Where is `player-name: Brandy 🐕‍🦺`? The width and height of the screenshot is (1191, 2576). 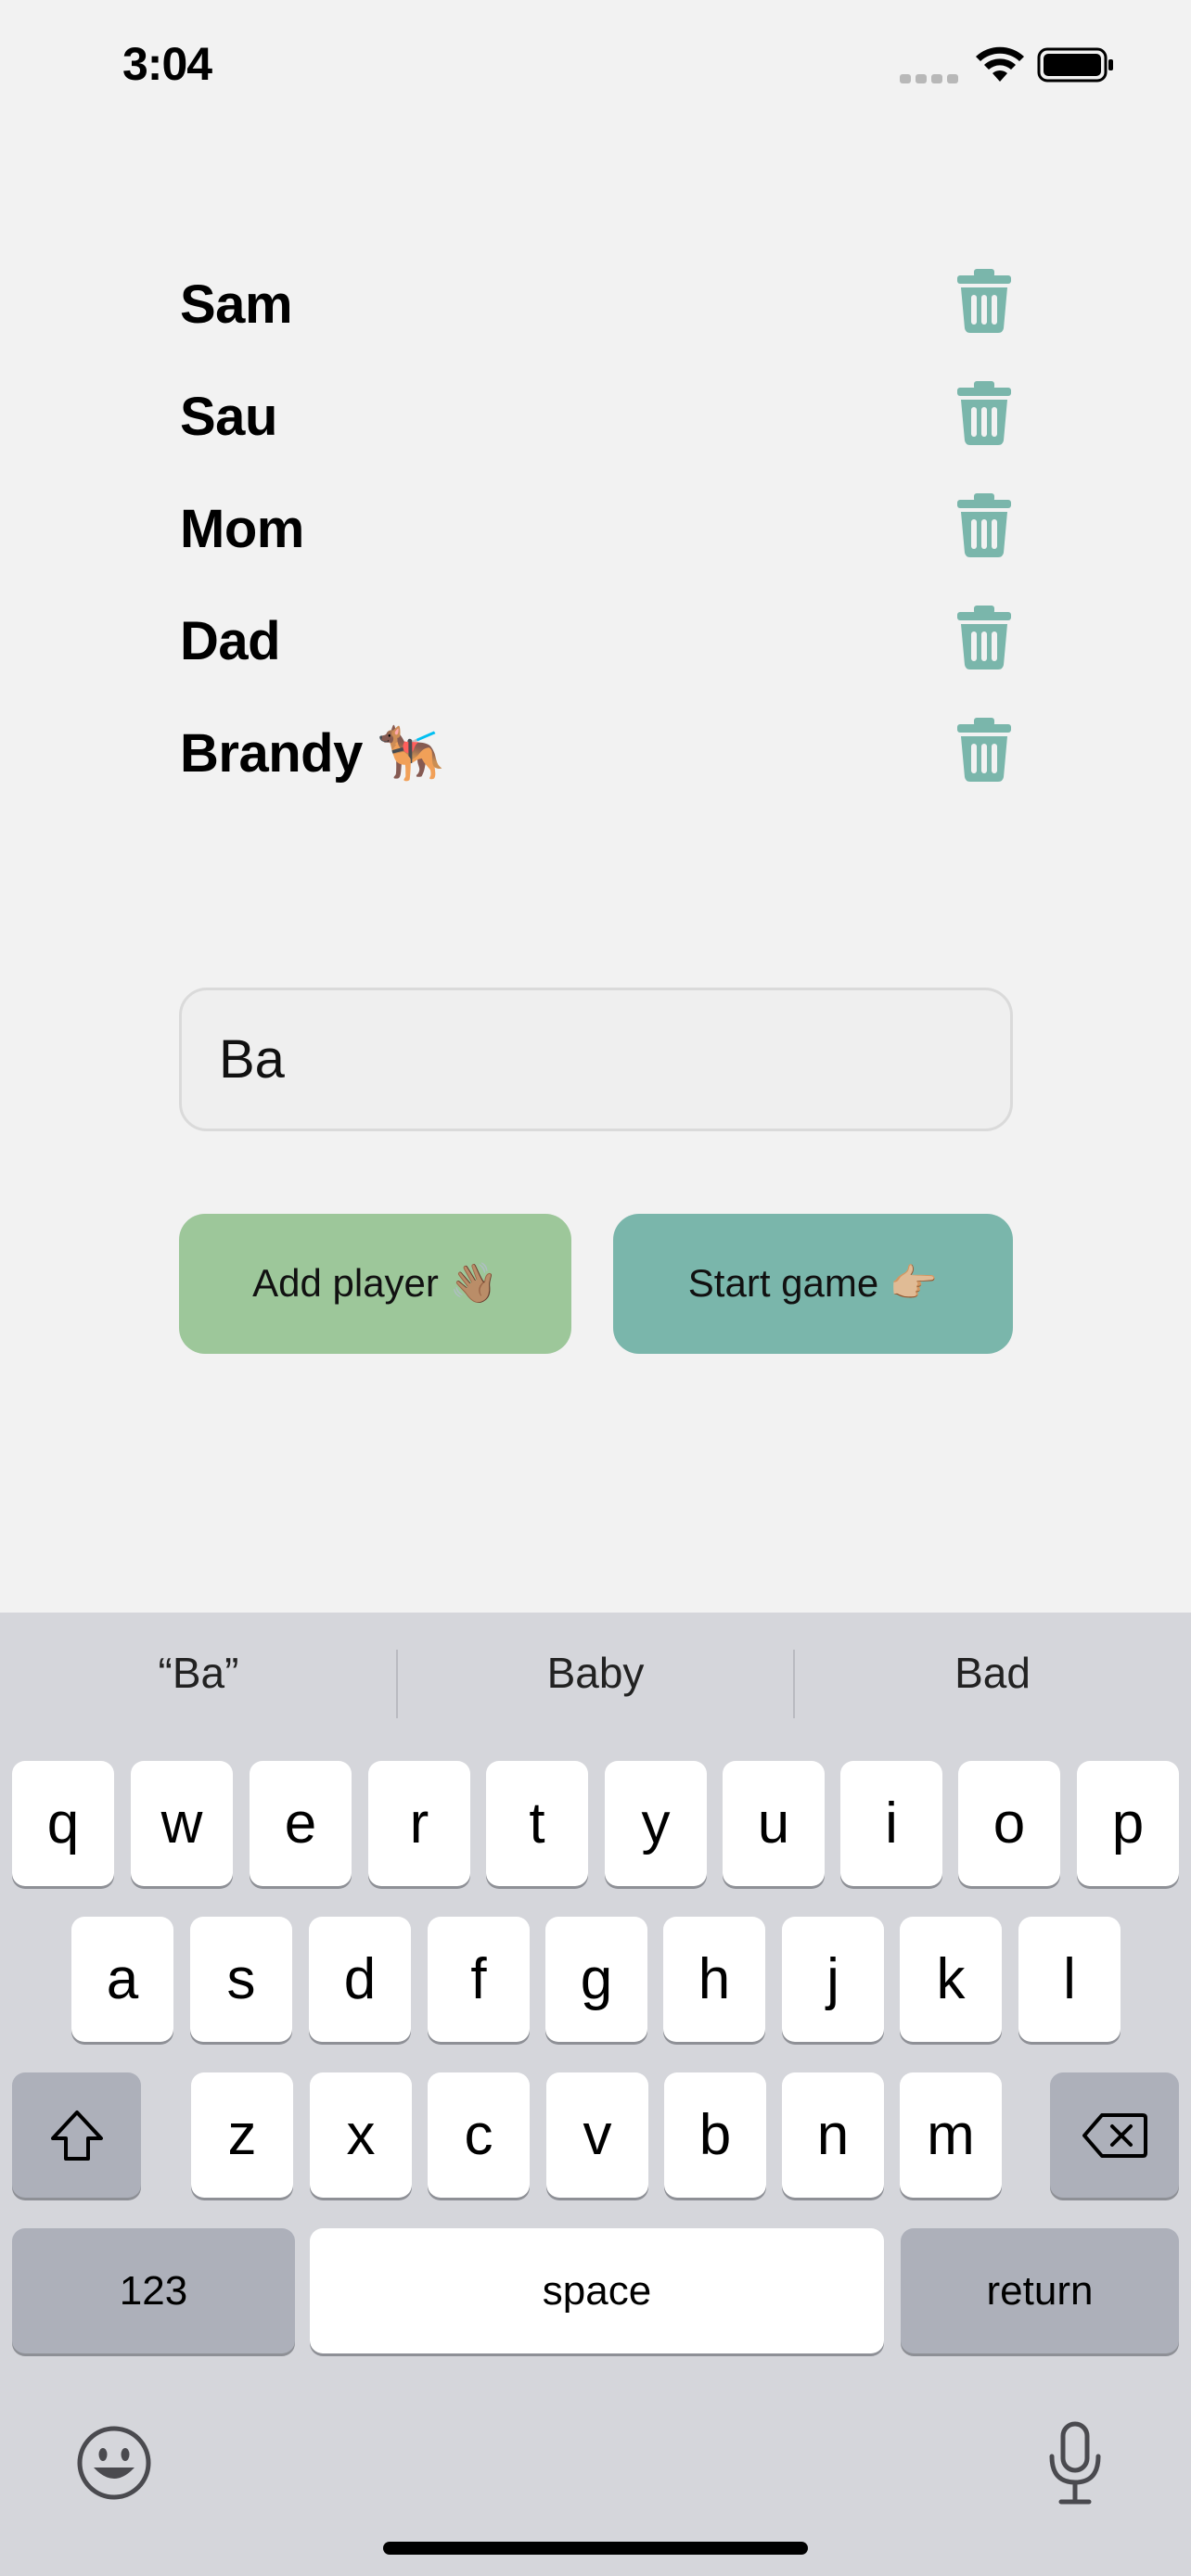
player-name: Brandy 🐕‍🦺 is located at coordinates (312, 753).